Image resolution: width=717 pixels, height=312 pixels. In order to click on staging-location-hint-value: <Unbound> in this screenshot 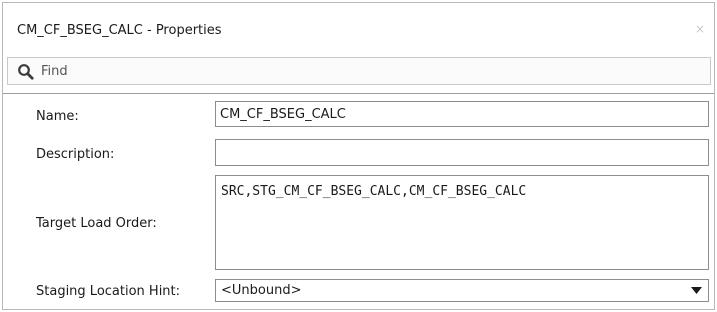, I will do `click(261, 290)`.